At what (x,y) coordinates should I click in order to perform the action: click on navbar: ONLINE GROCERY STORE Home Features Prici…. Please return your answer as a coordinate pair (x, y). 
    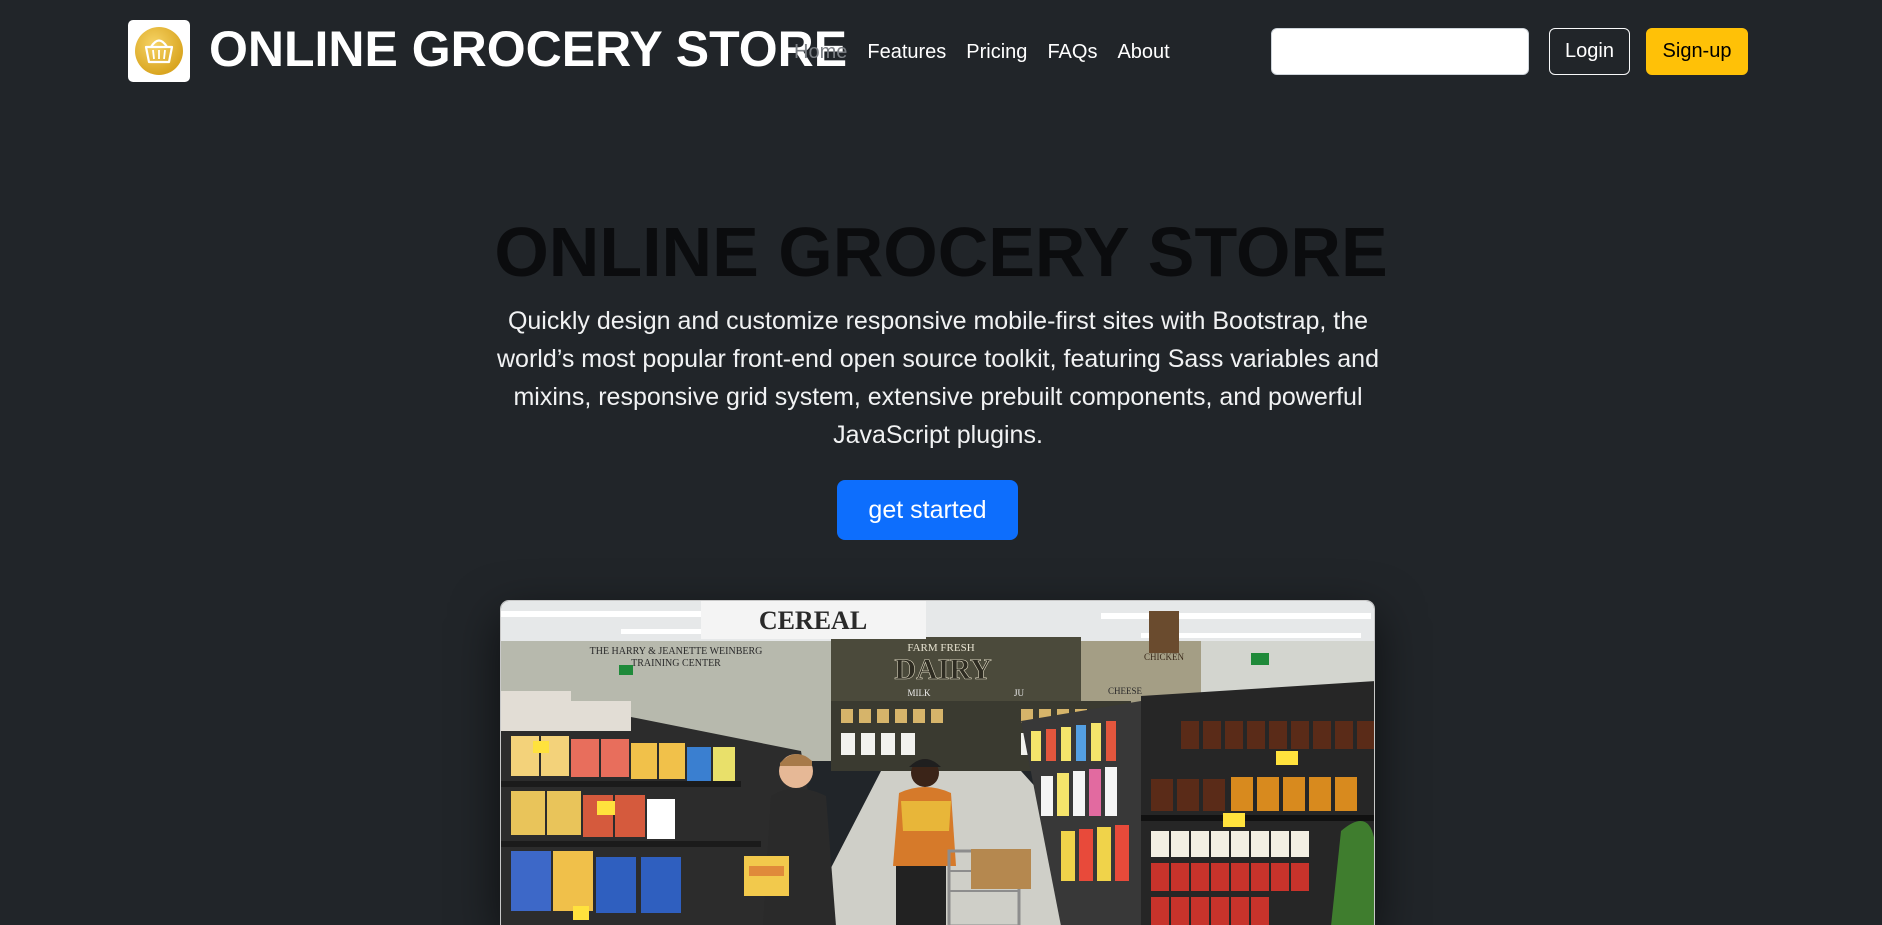
    Looking at the image, I should click on (941, 52).